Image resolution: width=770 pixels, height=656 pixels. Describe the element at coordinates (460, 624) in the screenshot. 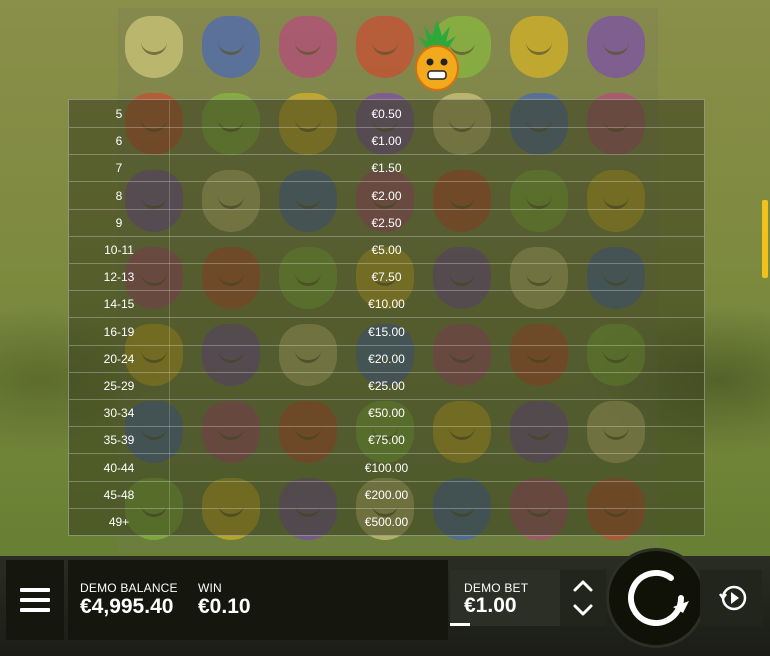

I see `bet-level-indicator` at that location.